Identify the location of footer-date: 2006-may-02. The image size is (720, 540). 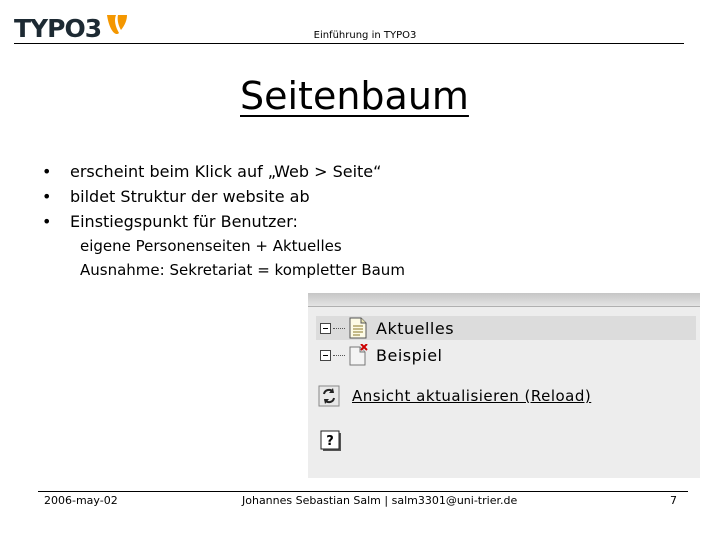
(81, 500).